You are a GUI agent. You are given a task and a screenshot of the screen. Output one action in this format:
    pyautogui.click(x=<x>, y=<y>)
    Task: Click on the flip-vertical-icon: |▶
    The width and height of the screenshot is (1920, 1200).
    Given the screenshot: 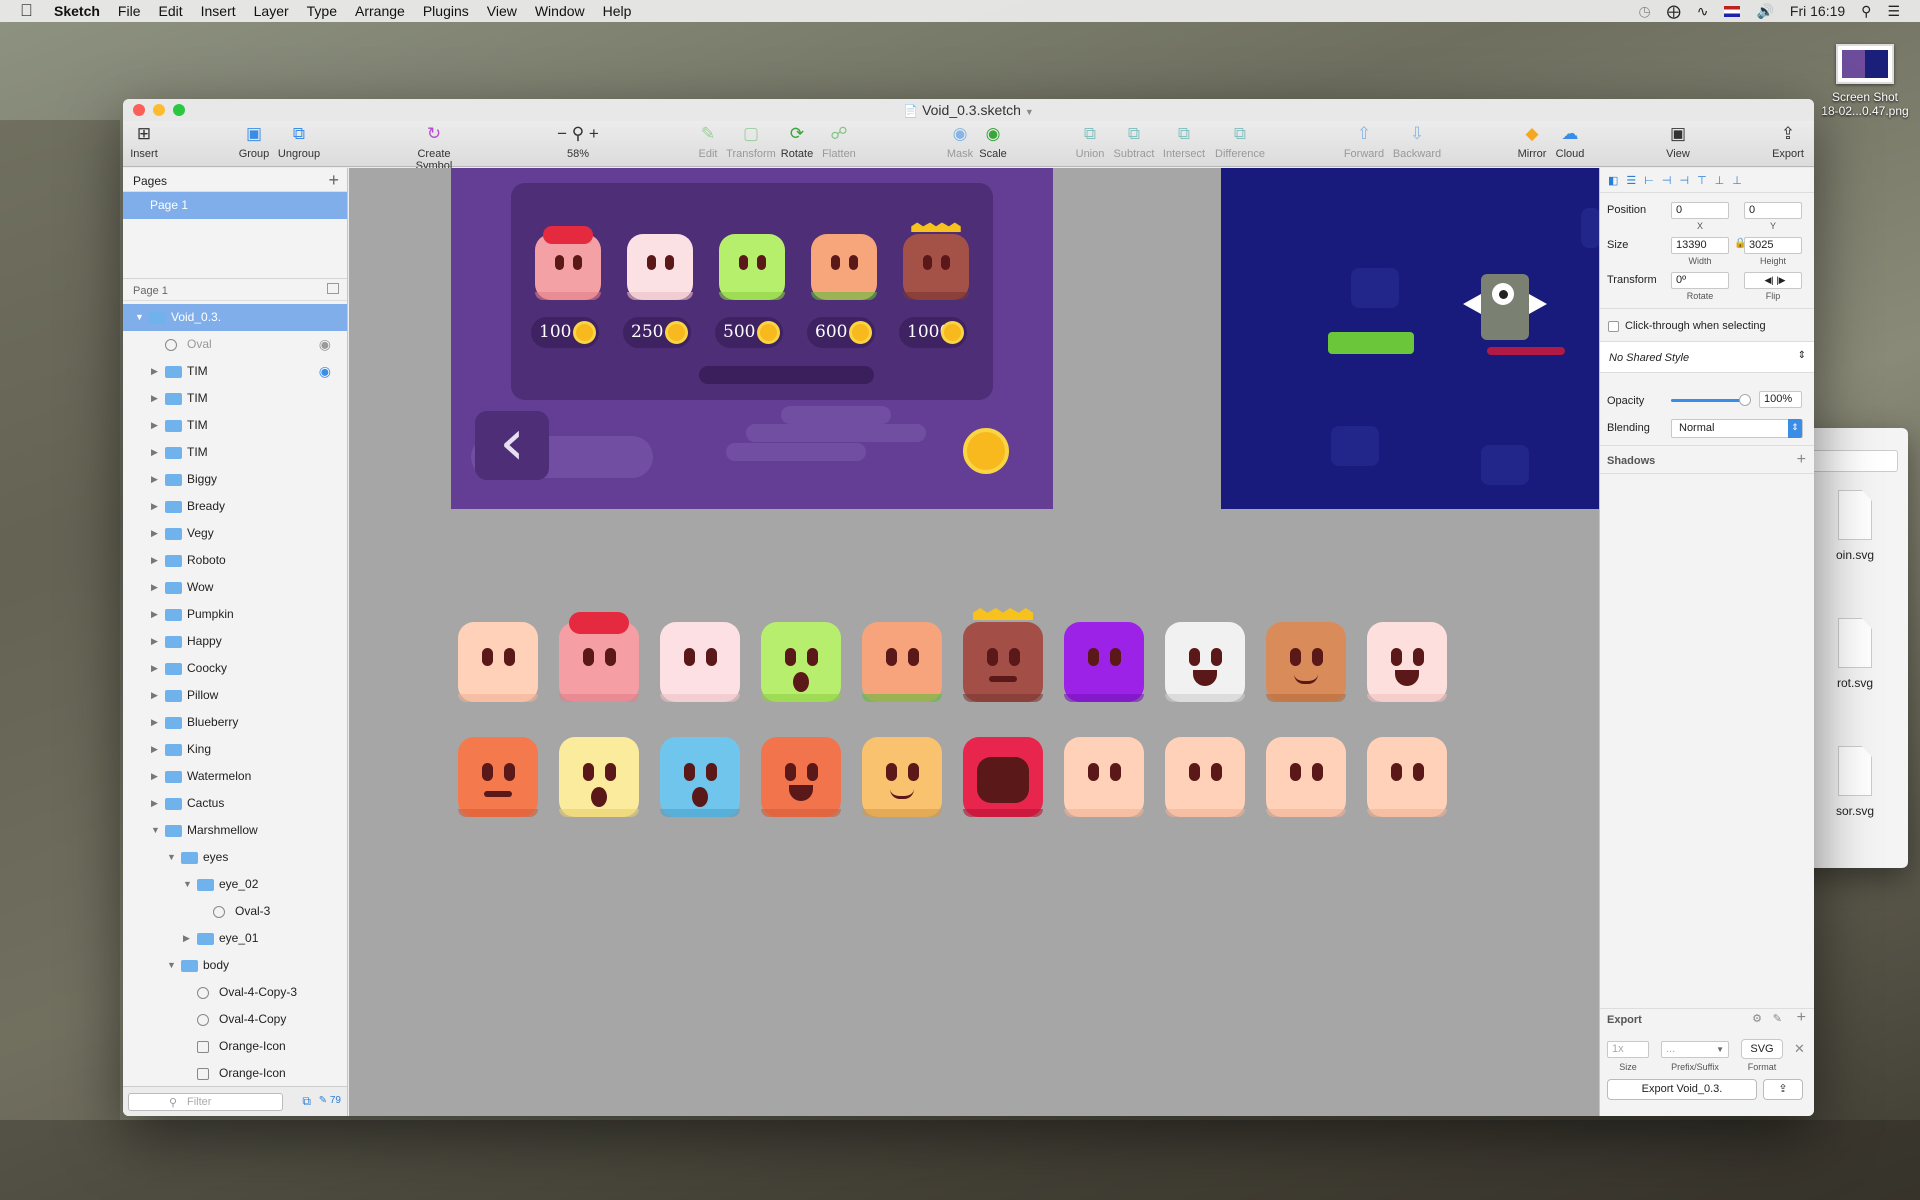 What is the action you would take?
    pyautogui.click(x=1780, y=280)
    